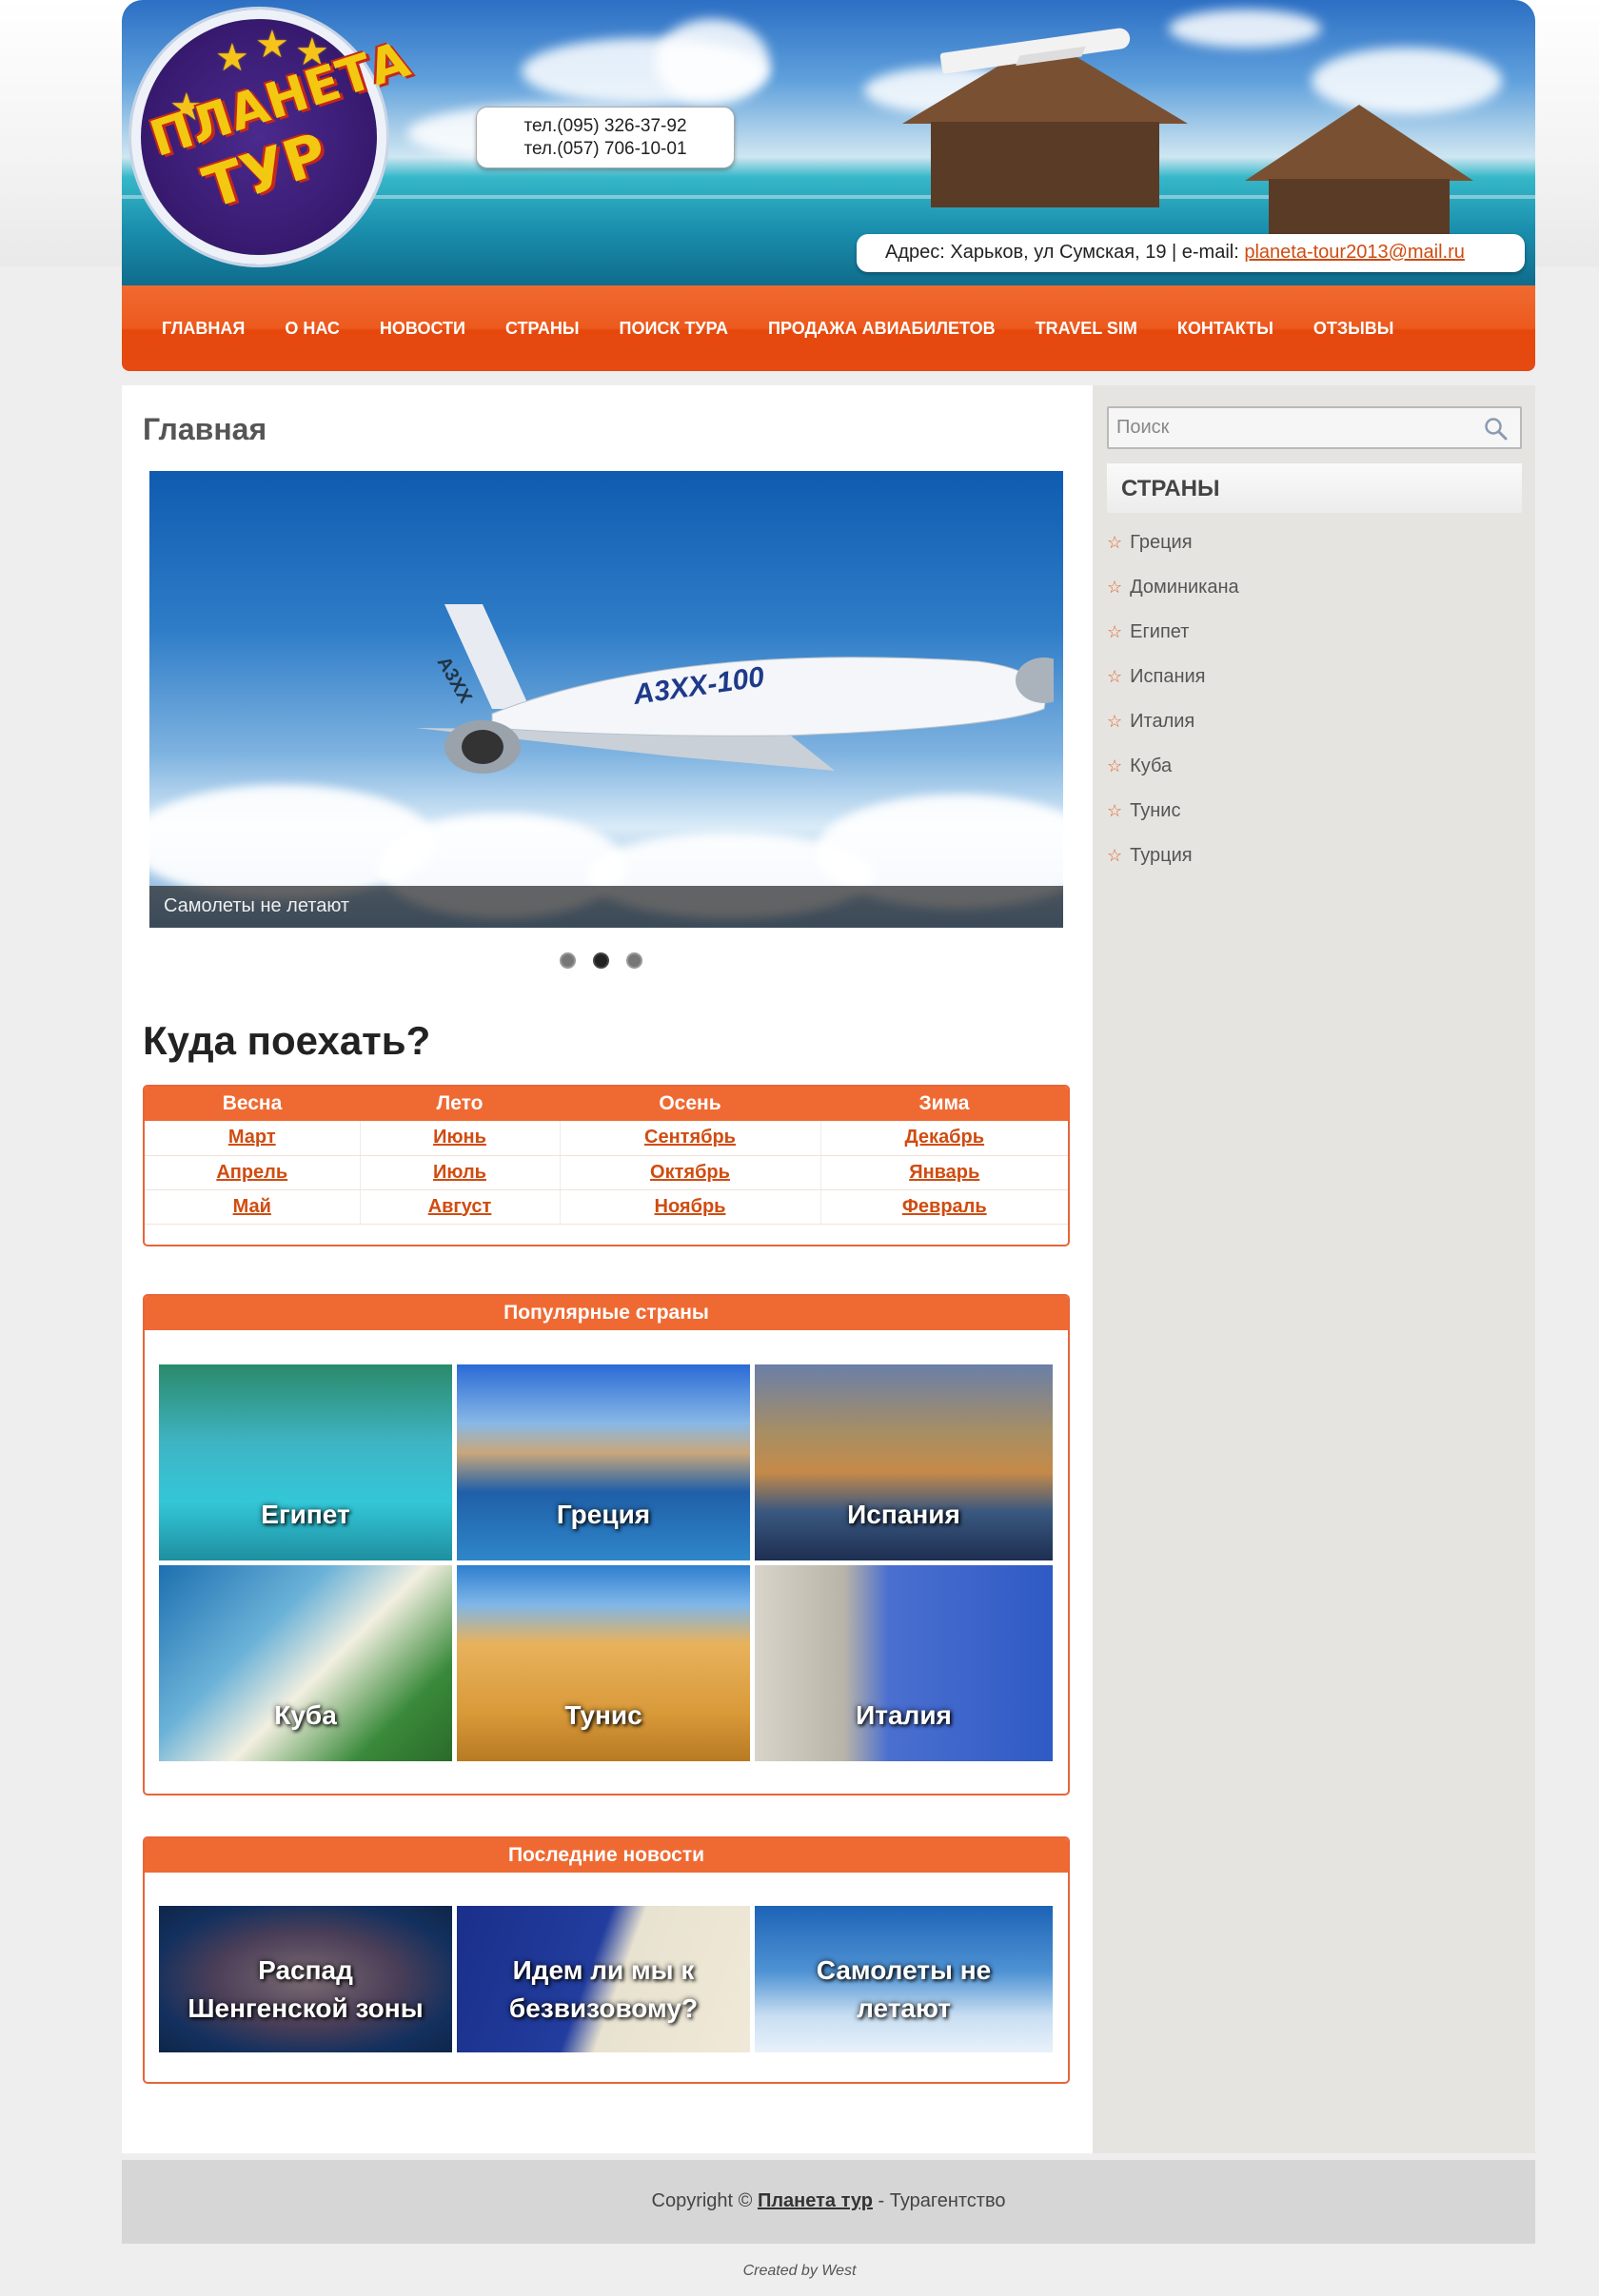 The height and width of the screenshot is (2296, 1599). What do you see at coordinates (205, 429) in the screenshot?
I see `page-title: Главная` at bounding box center [205, 429].